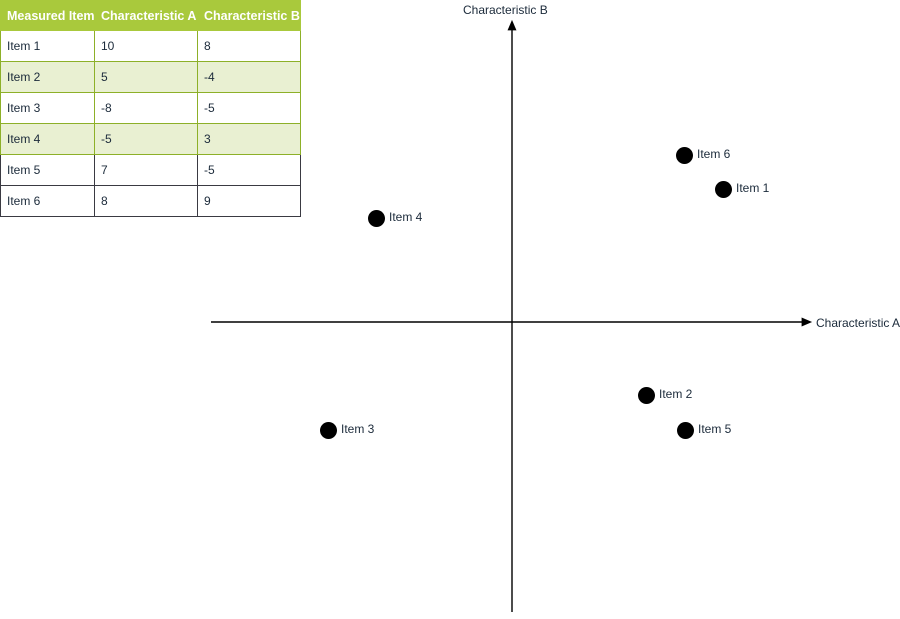 This screenshot has width=900, height=619. I want to click on column-header-characteristic-a: Characteristic A, so click(146, 15).